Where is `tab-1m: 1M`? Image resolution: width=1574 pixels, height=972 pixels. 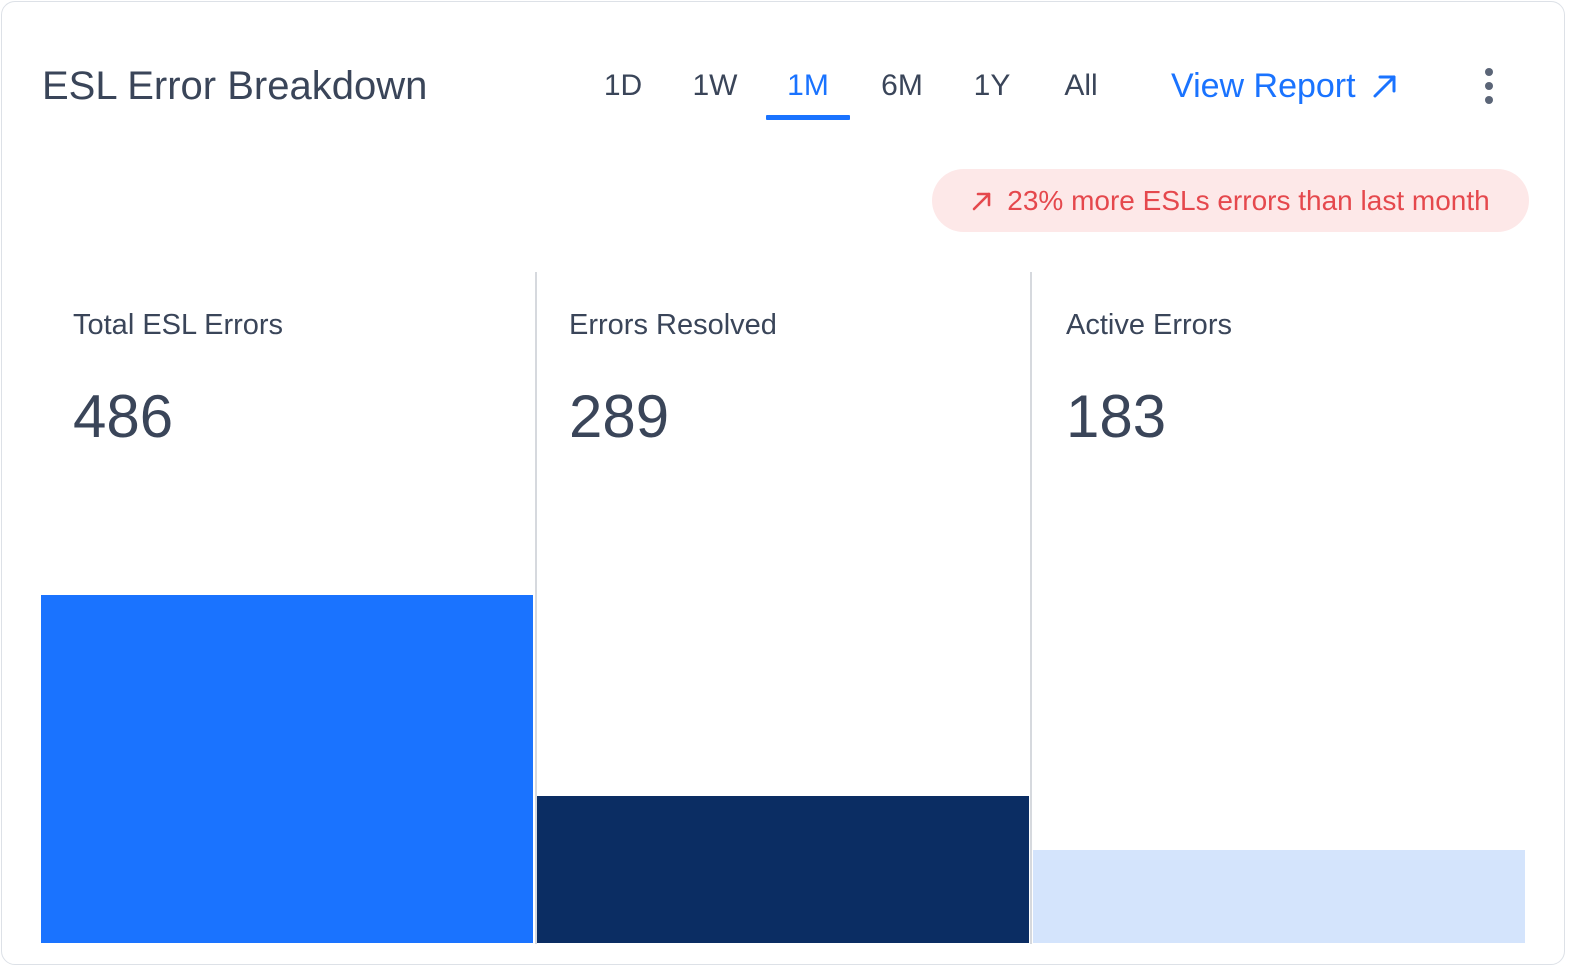 tab-1m: 1M is located at coordinates (808, 86).